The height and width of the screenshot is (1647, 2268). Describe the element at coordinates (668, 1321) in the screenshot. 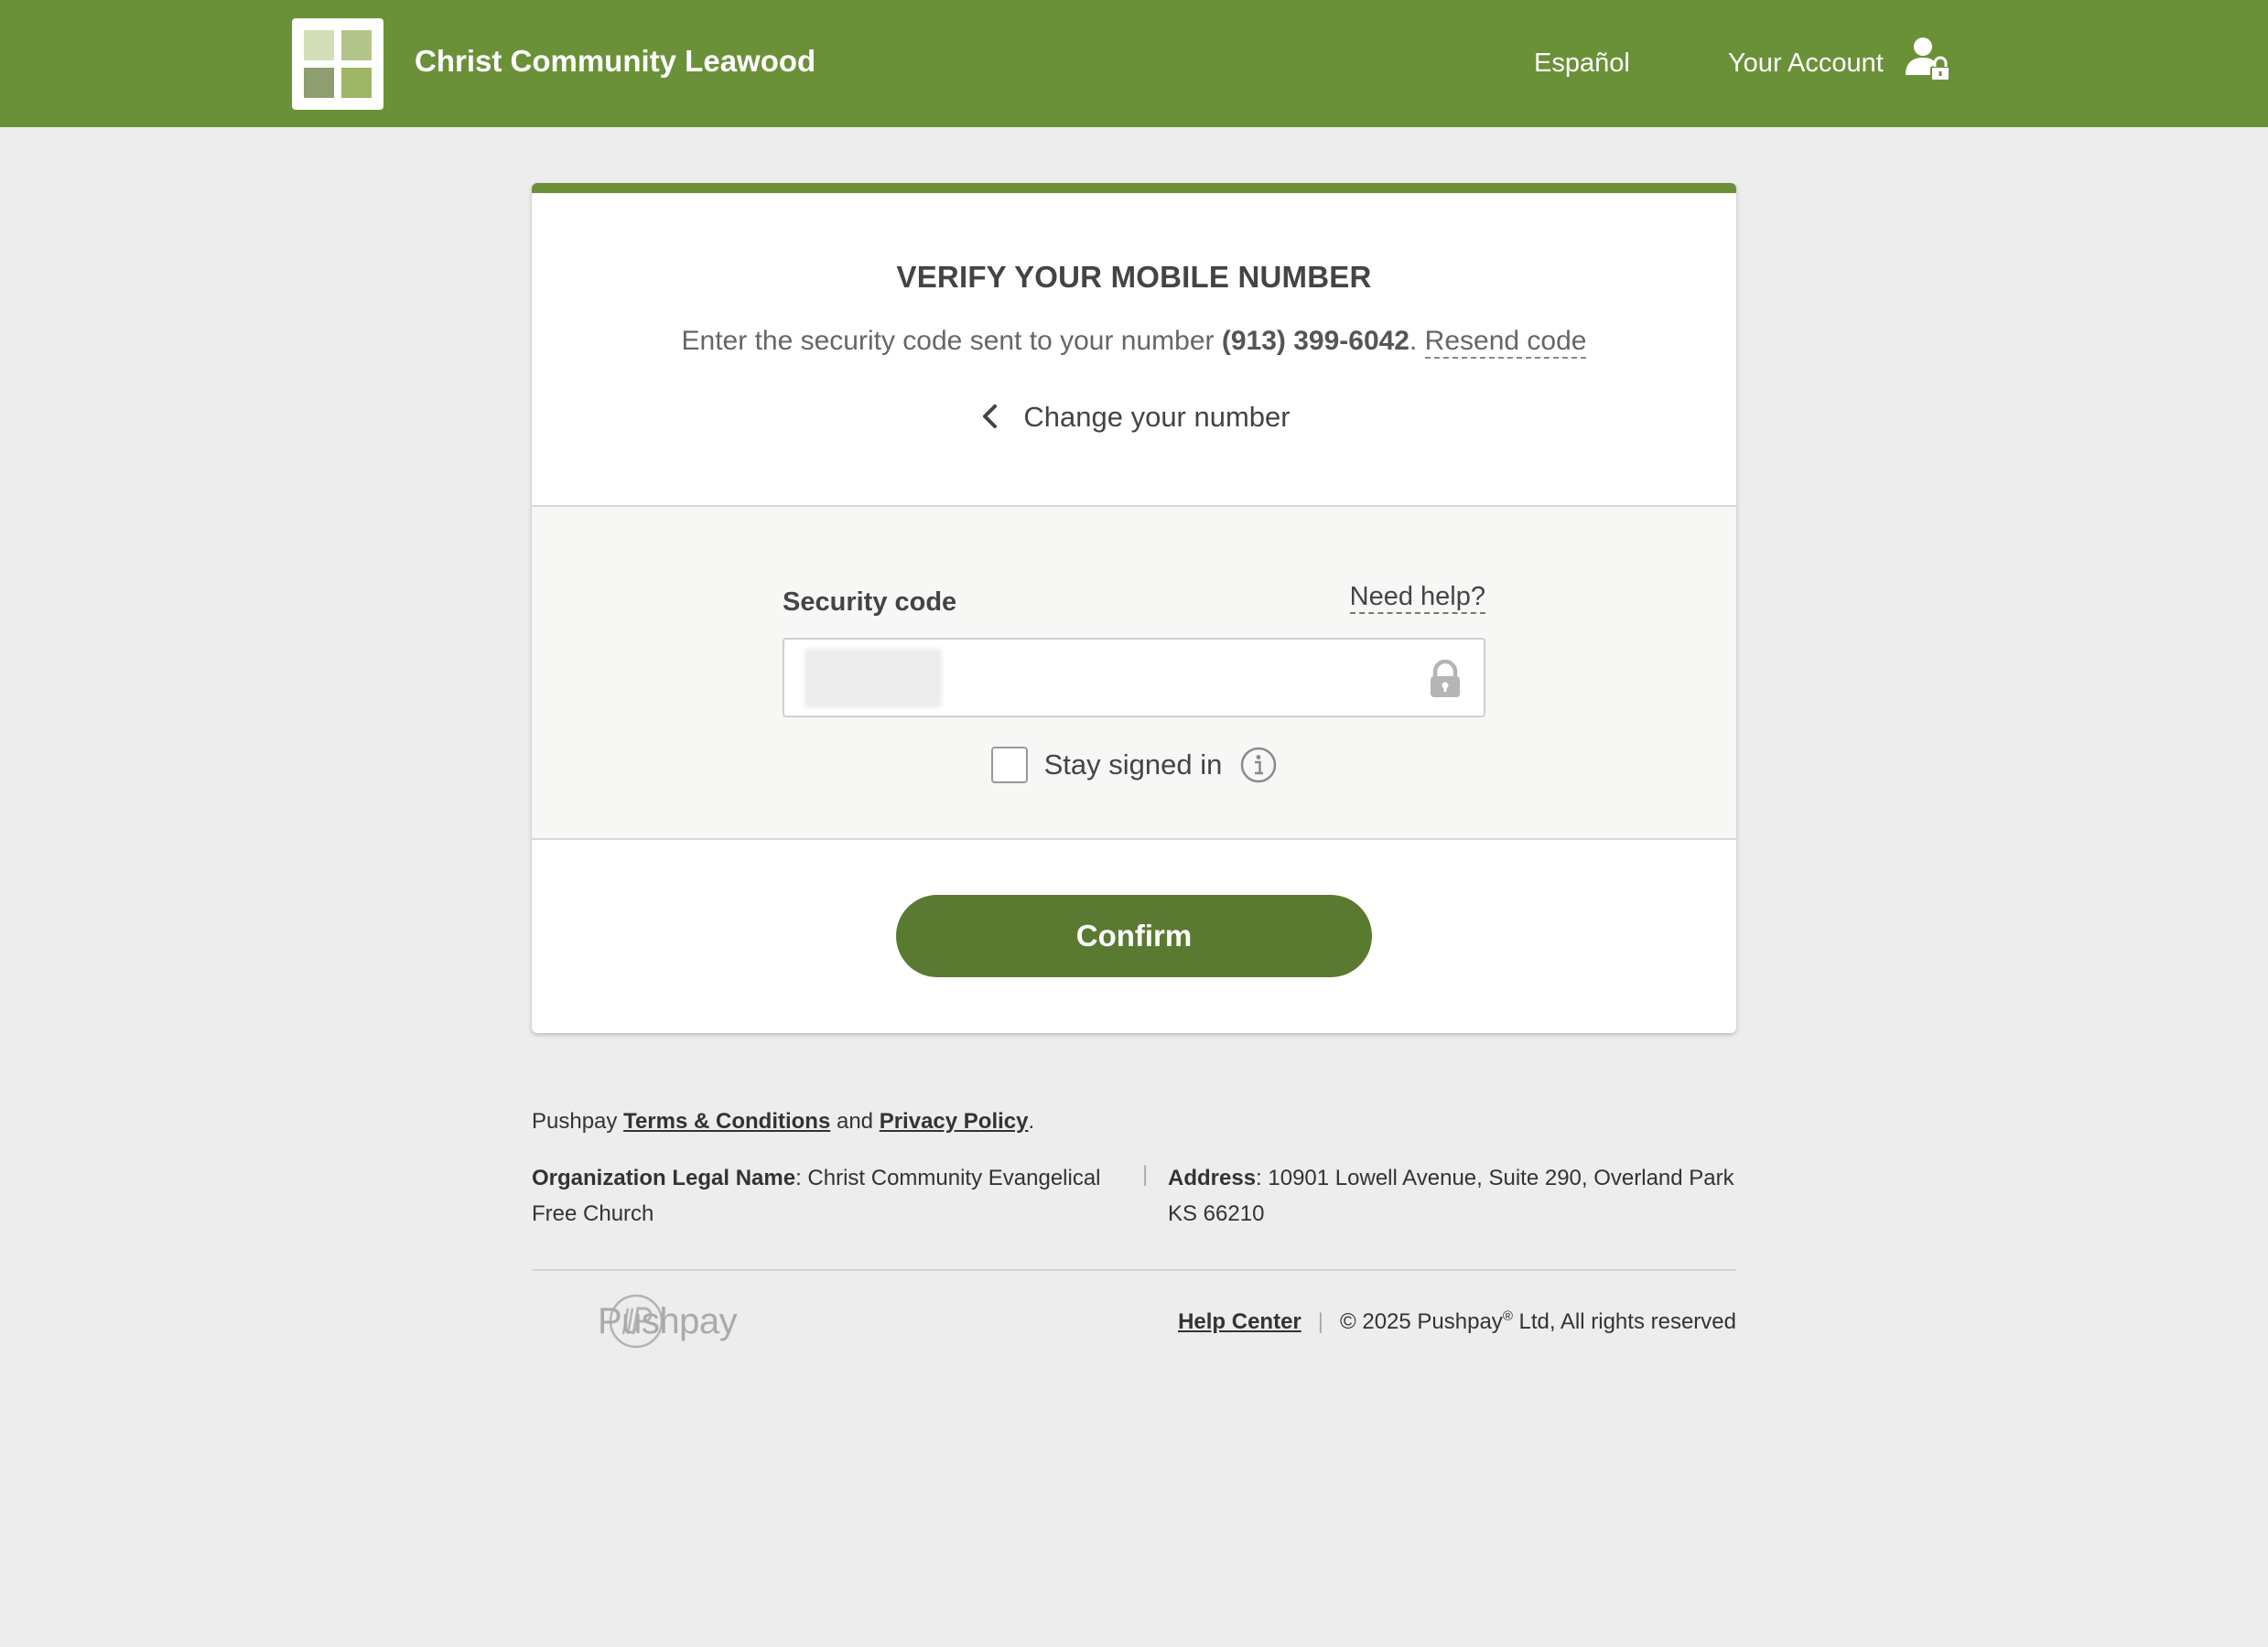

I see `pushpay-brand-name: Pushpay` at that location.